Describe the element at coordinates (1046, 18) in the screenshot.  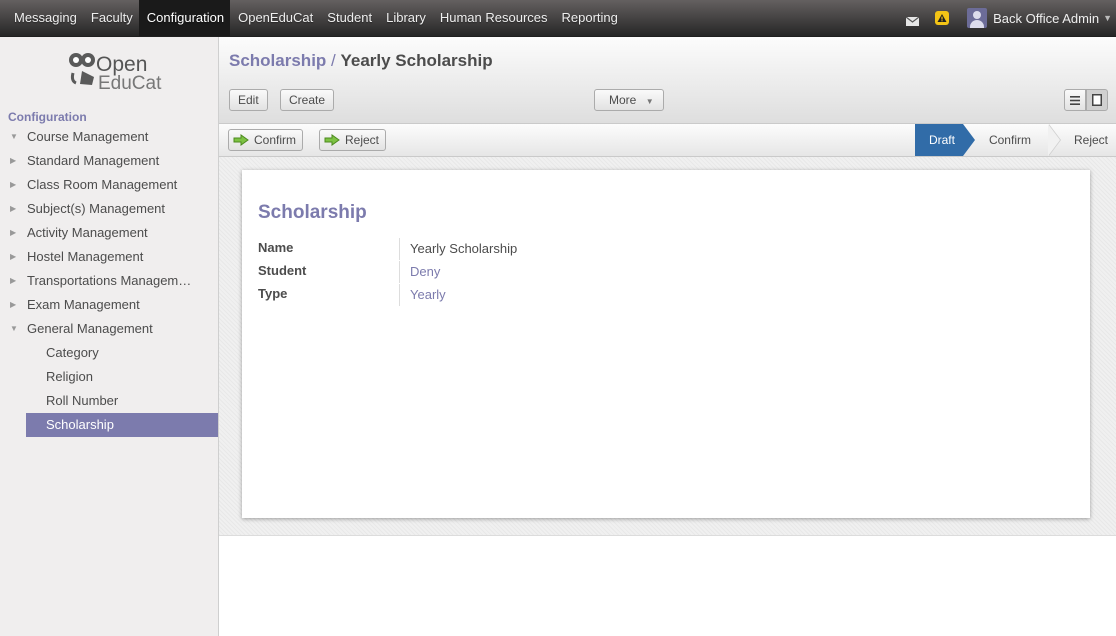
I see `user-name: Back Office Admin` at that location.